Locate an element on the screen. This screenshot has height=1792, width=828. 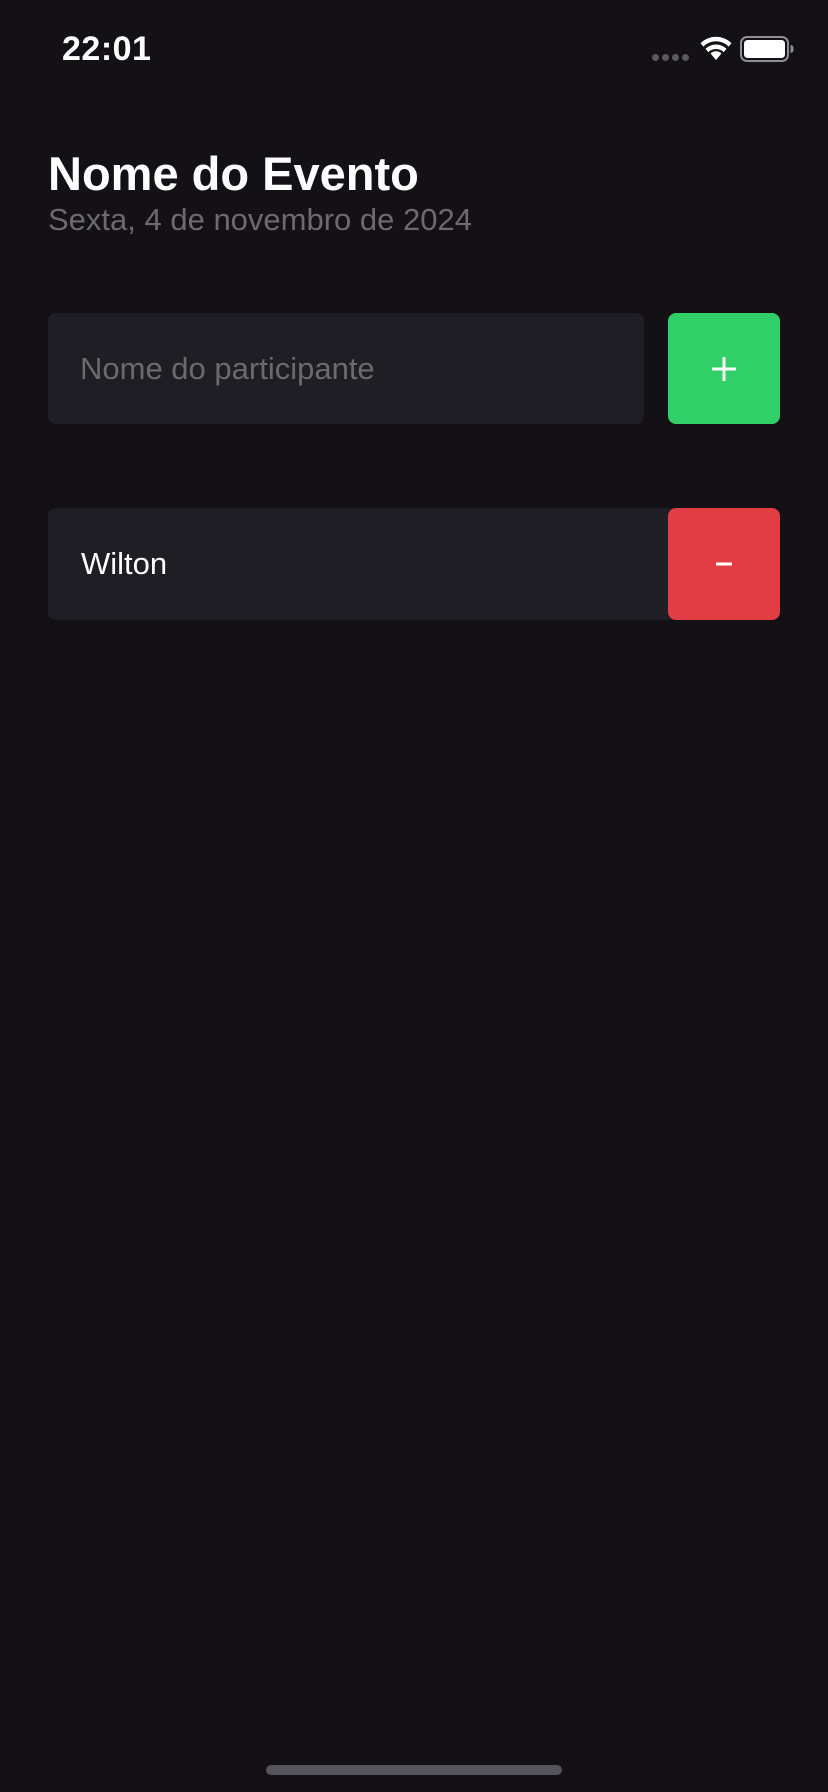
participant-name: Wilton is located at coordinates (124, 563).